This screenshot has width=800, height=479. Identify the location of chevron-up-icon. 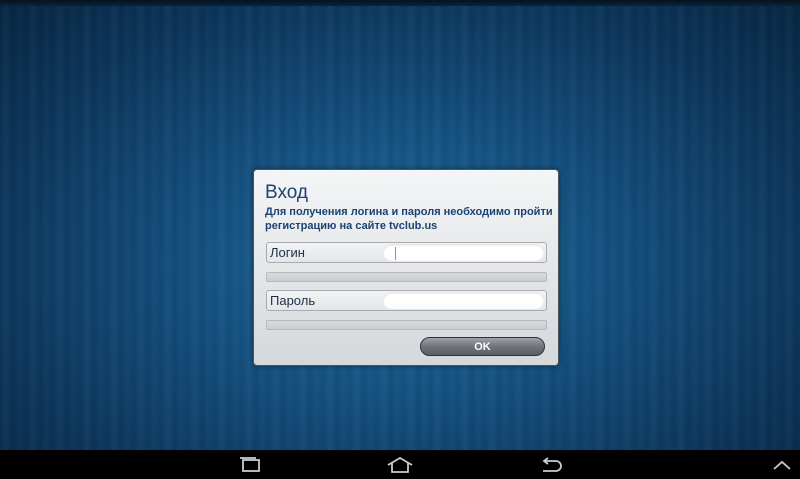
(781, 464).